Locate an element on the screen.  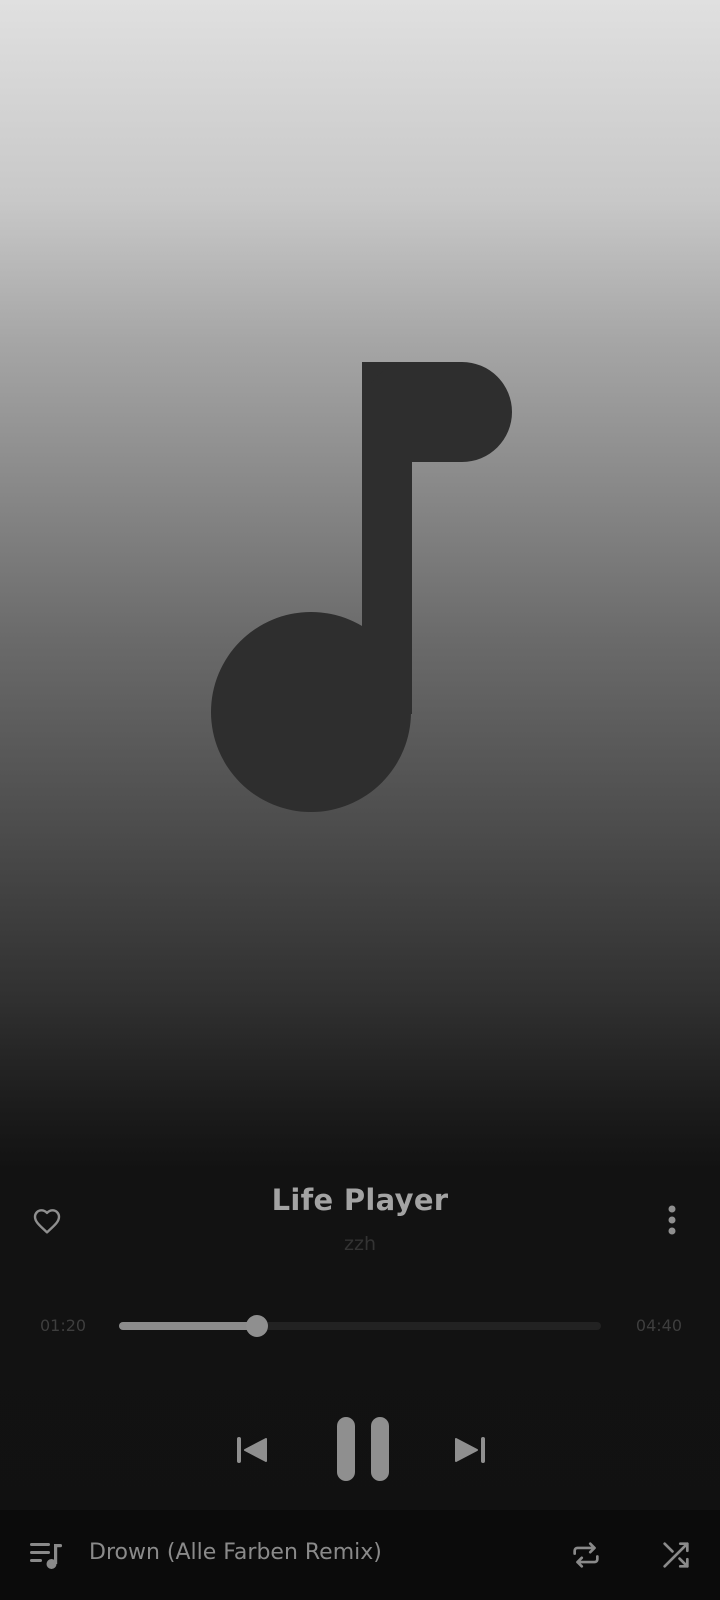
repeat-button is located at coordinates (586, 1555).